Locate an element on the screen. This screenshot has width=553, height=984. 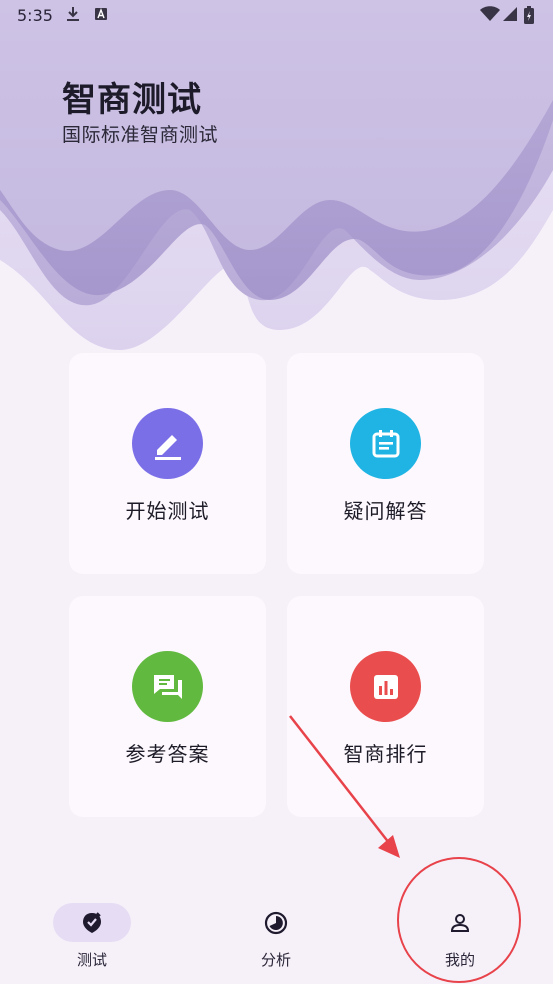
annotation-arrowhead is located at coordinates (389, 846).